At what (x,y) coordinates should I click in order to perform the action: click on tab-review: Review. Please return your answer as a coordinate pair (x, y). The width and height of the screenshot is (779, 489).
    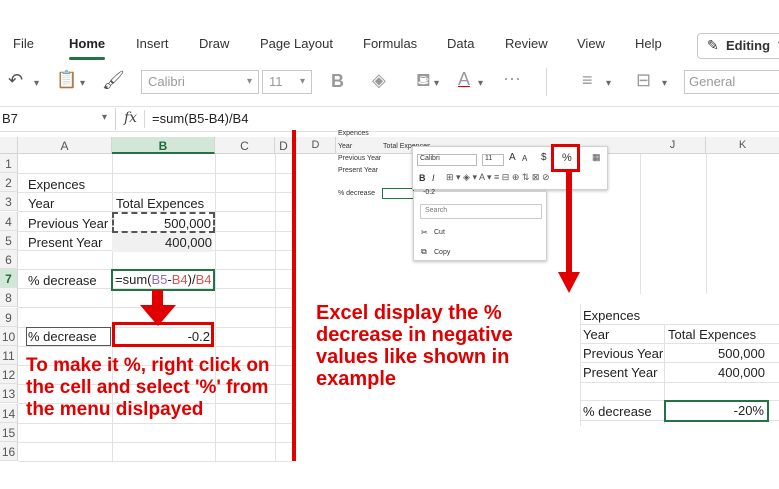
    Looking at the image, I should click on (526, 43).